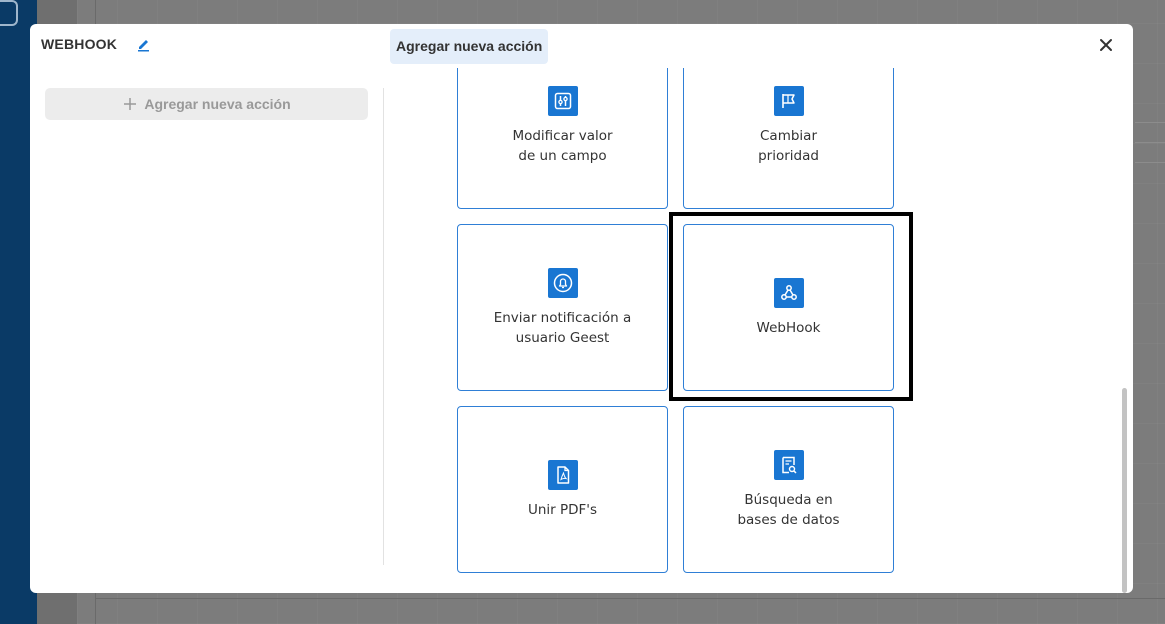 The height and width of the screenshot is (624, 1165). What do you see at coordinates (788, 145) in the screenshot?
I see `action-card-label: Cambiar prioridad` at bounding box center [788, 145].